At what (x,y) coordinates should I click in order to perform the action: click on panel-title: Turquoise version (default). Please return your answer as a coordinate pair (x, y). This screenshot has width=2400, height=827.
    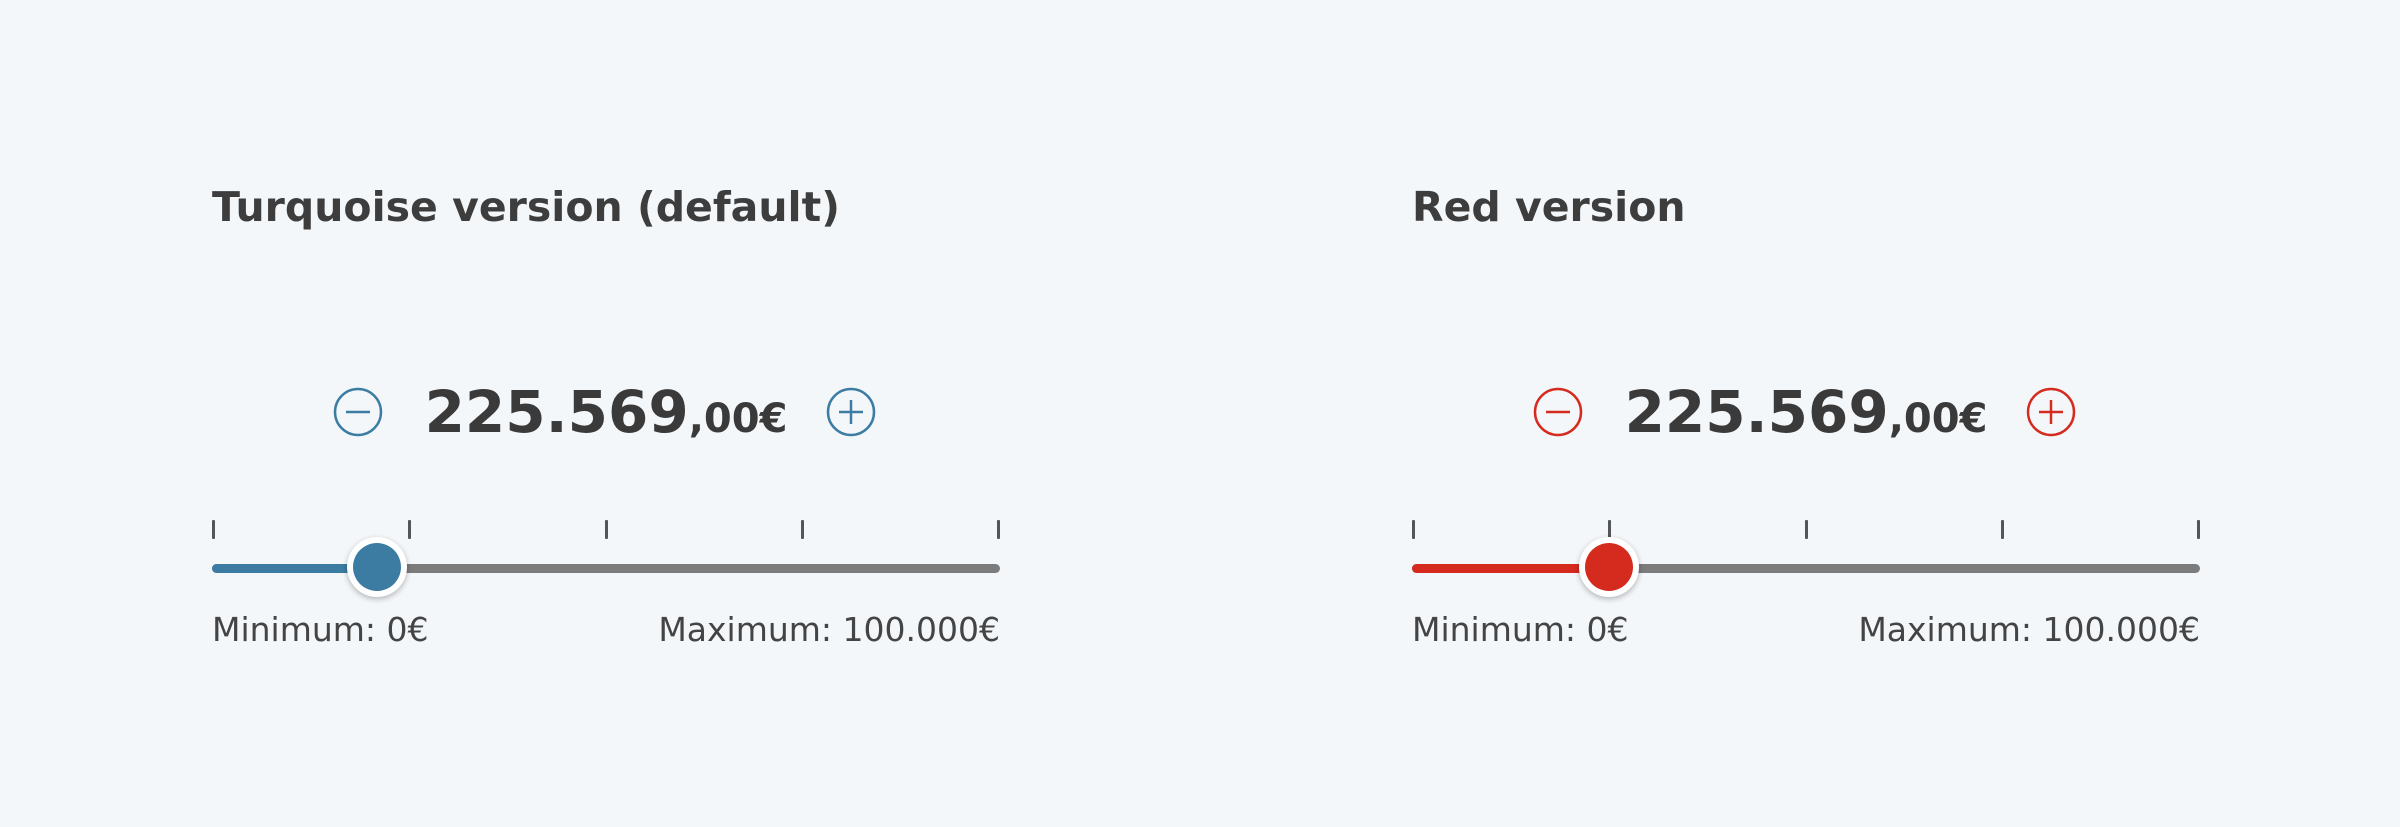
    Looking at the image, I should click on (526, 207).